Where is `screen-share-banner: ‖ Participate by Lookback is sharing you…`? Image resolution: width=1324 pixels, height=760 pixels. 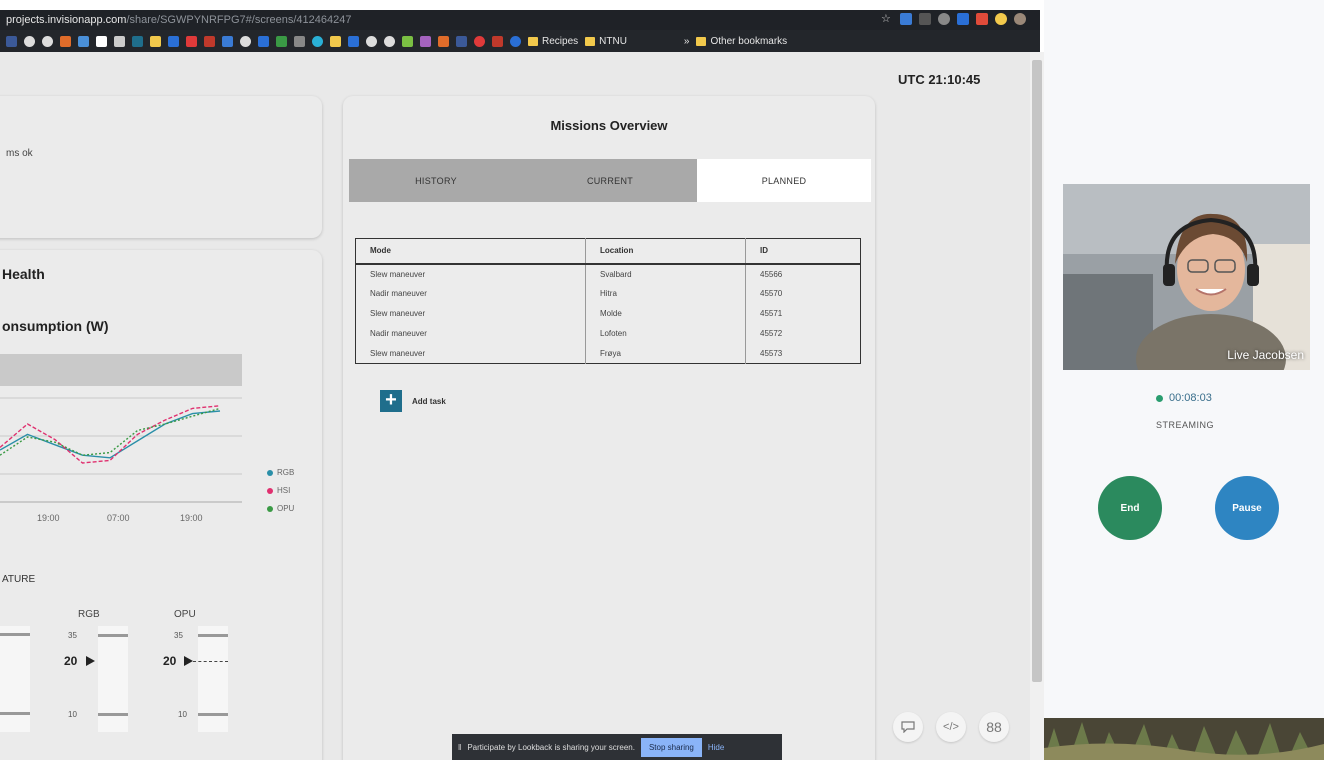
screen-share-banner: ‖ Participate by Lookback is sharing you… is located at coordinates (617, 747).